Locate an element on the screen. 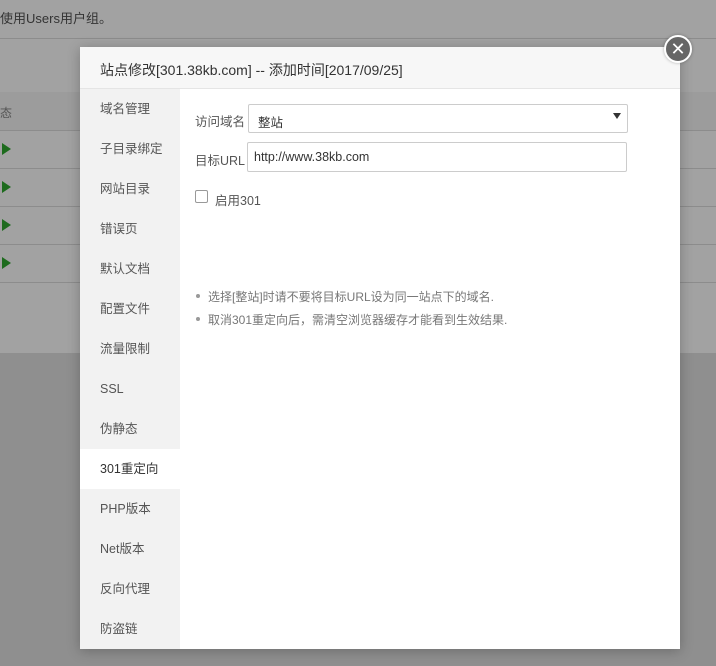  sidebar-item-php-version: PHP版本 is located at coordinates (130, 509).